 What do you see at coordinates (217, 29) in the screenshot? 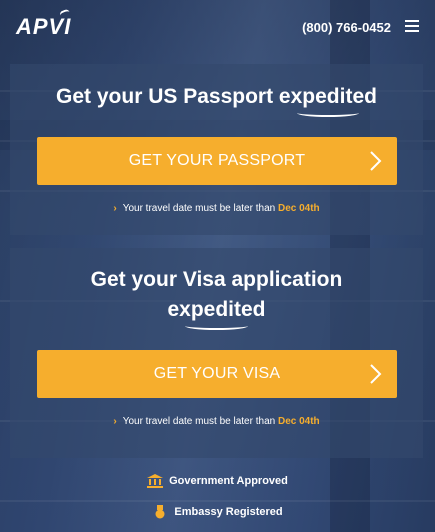
I see `top-bar: APVI (800) 766-0452` at bounding box center [217, 29].